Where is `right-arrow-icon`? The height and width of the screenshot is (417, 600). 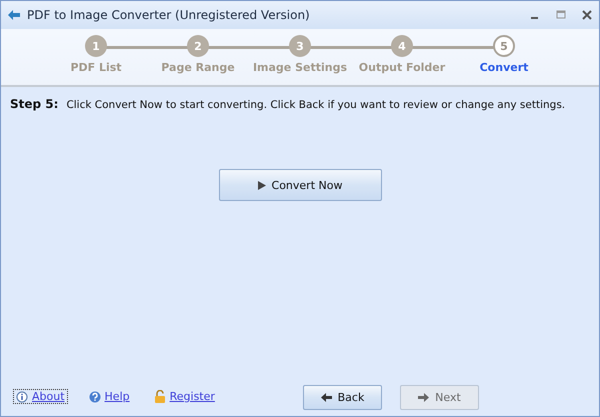 right-arrow-icon is located at coordinates (424, 397).